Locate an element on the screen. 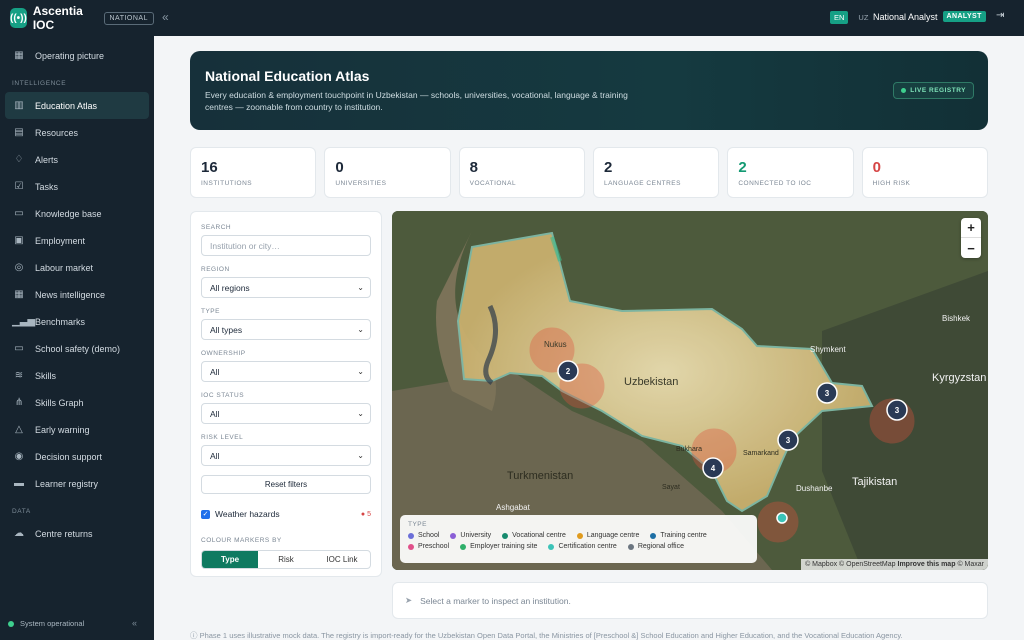 The width and height of the screenshot is (1024, 640). collapse-sidebar-icon: « is located at coordinates (134, 623).